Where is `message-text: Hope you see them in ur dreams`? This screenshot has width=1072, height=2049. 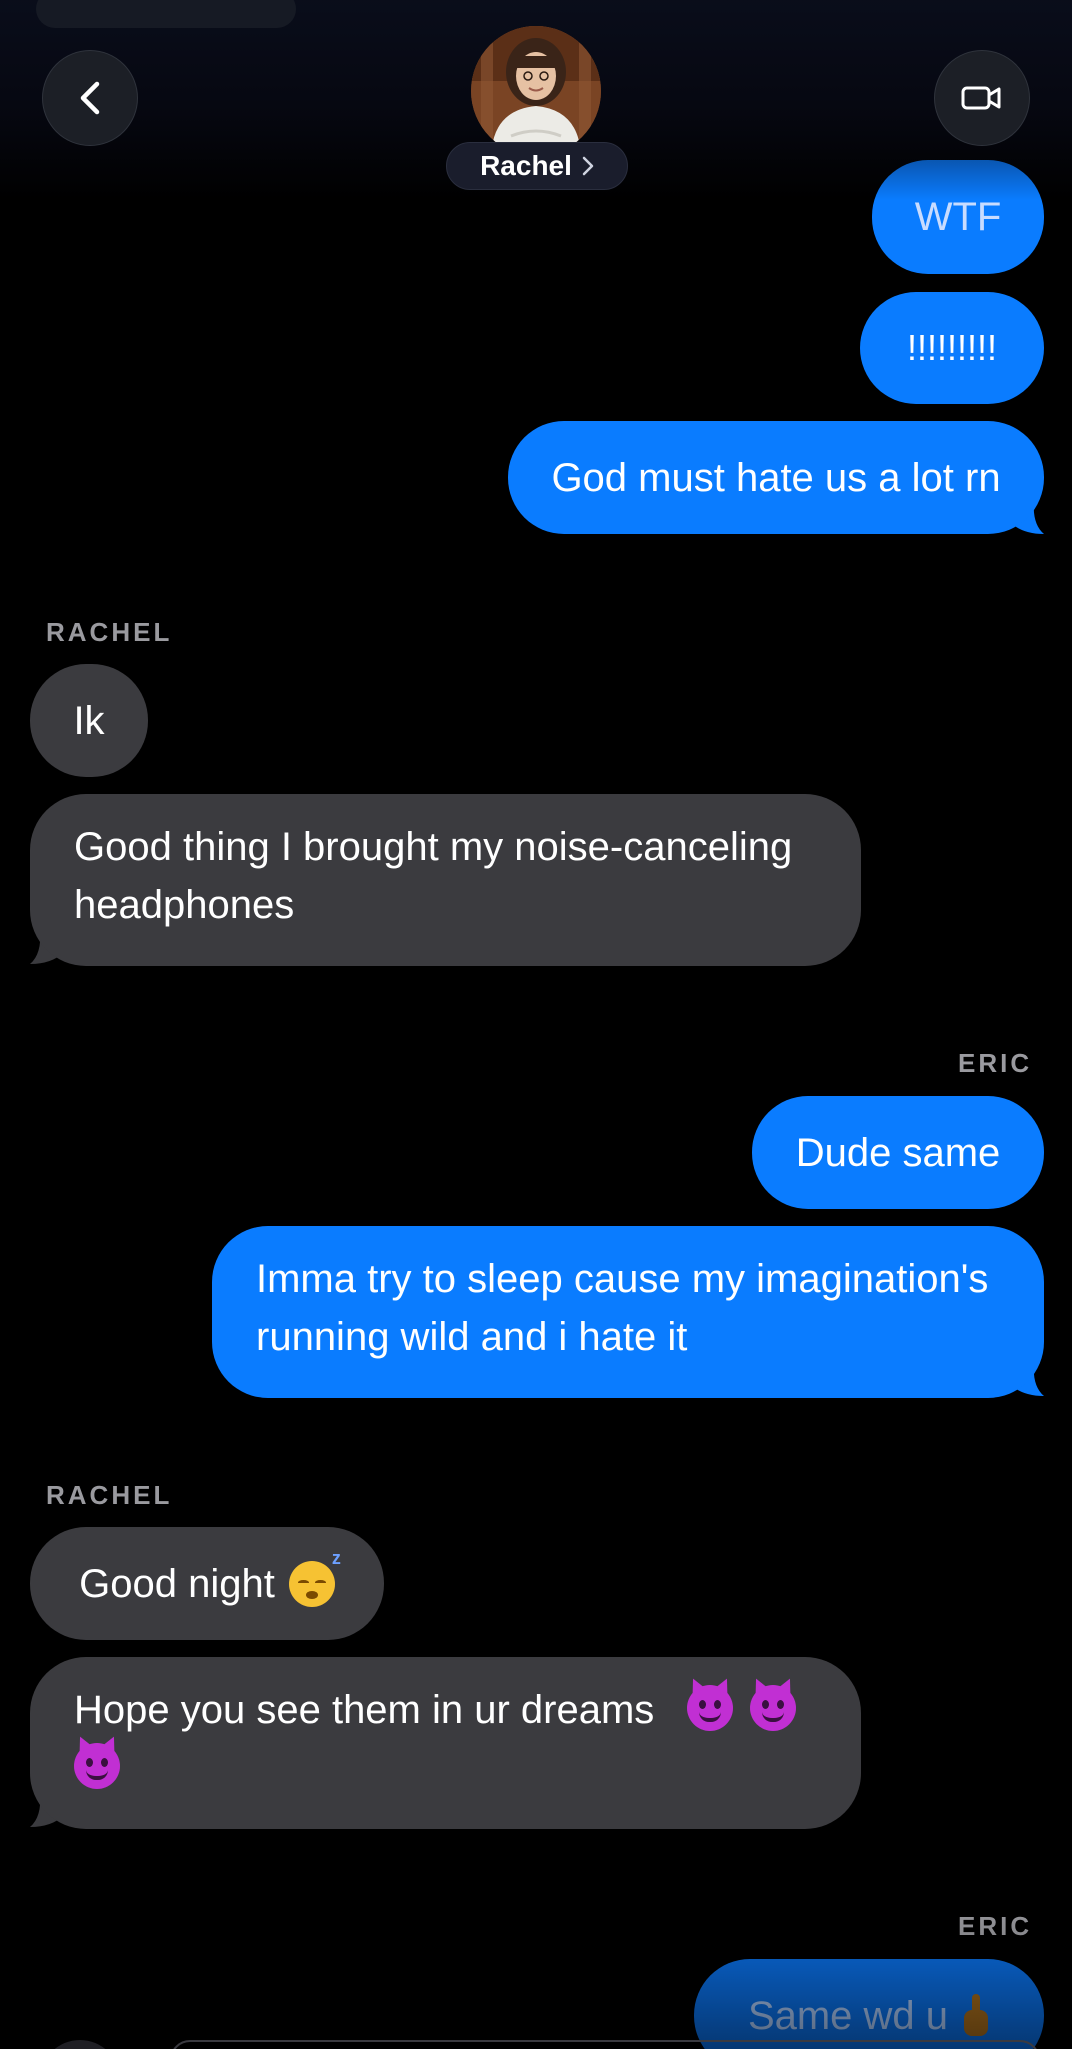 message-text: Hope you see them in ur dreams is located at coordinates (364, 1710).